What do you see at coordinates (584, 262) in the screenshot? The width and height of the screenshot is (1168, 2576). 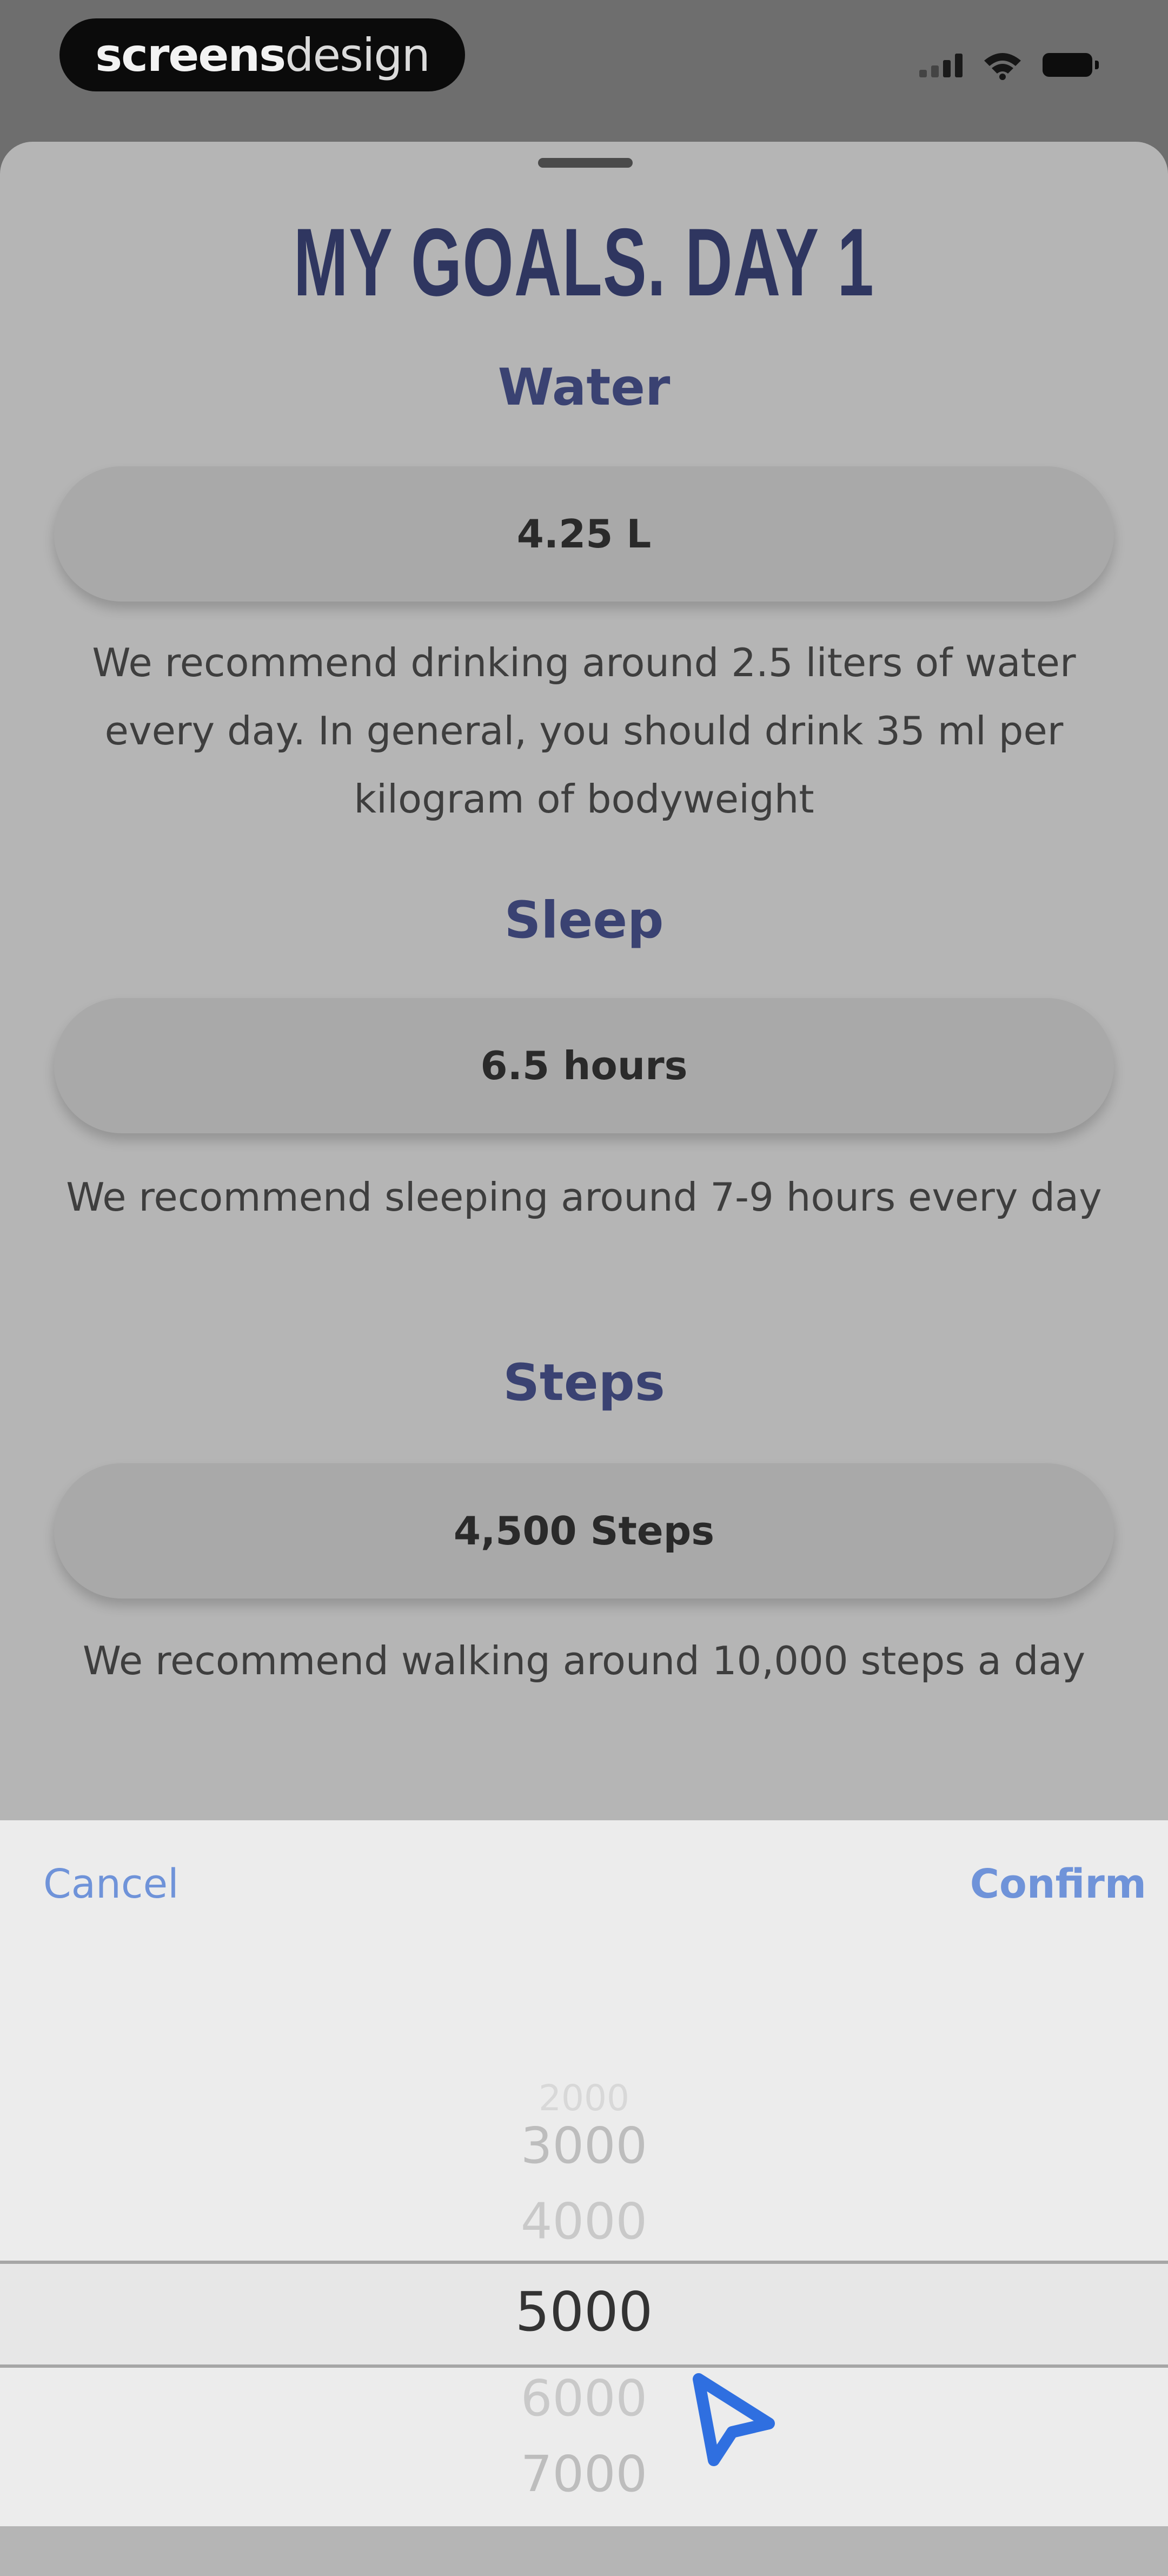 I see `page-title: MY GOALS. DAY 1` at bounding box center [584, 262].